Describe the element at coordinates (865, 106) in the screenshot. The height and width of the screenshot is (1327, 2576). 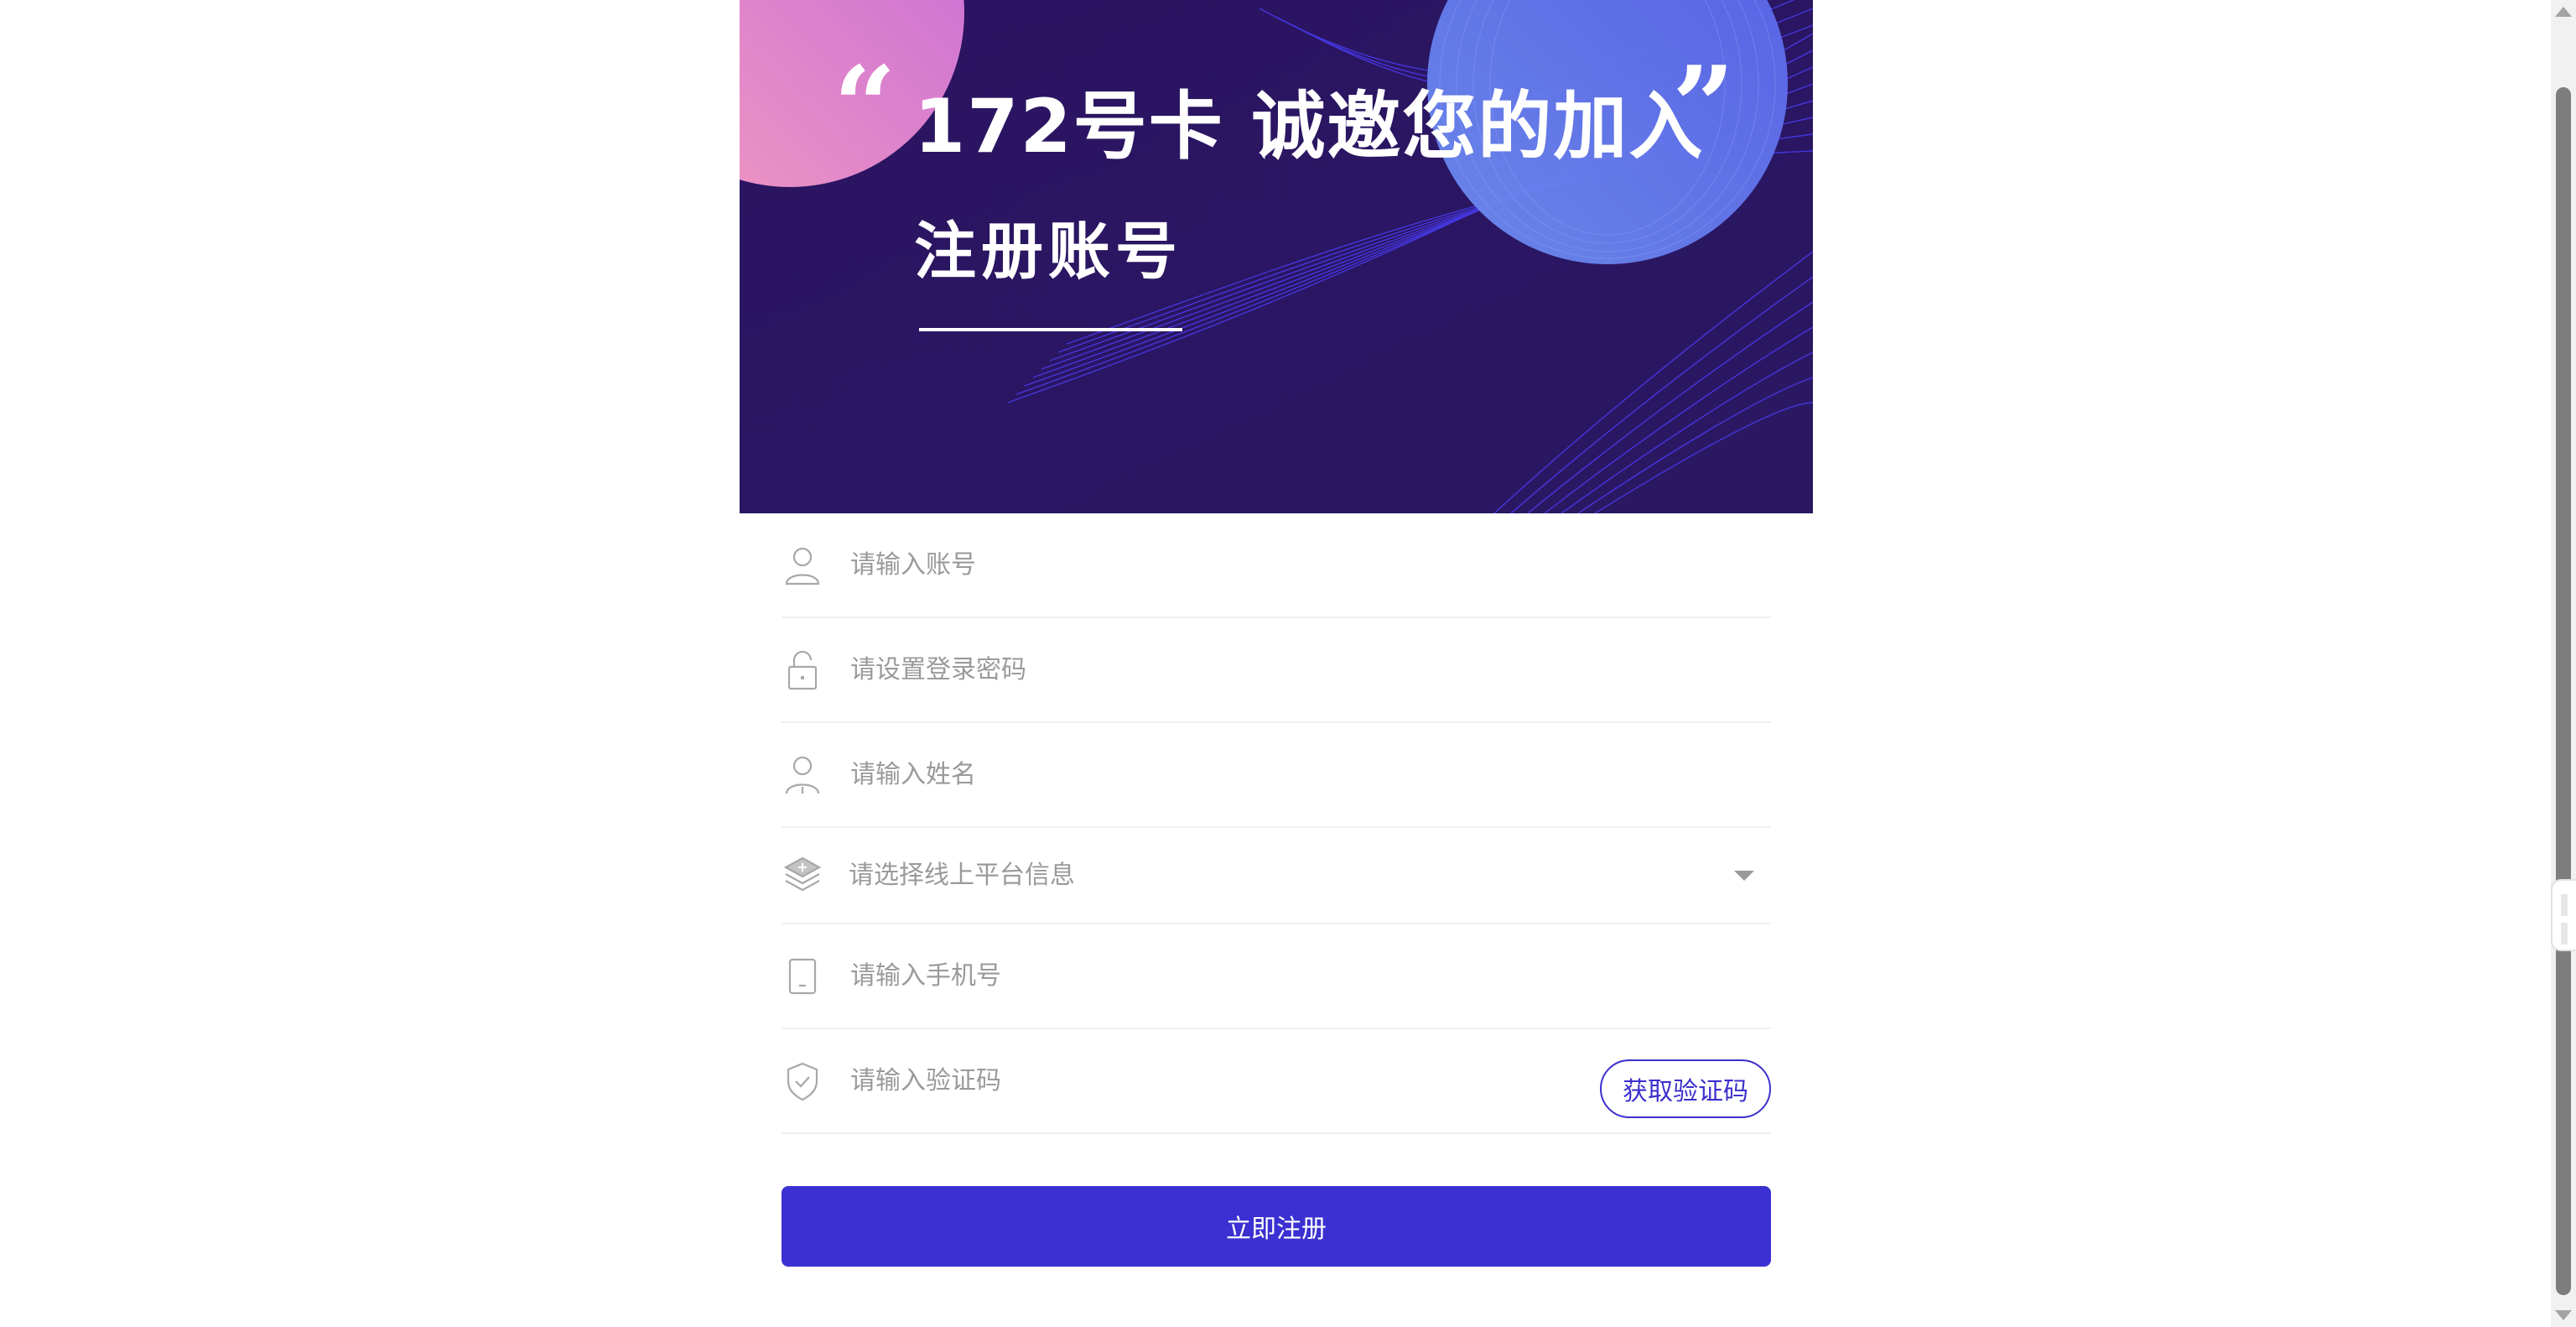
I see `open-quote: “` at that location.